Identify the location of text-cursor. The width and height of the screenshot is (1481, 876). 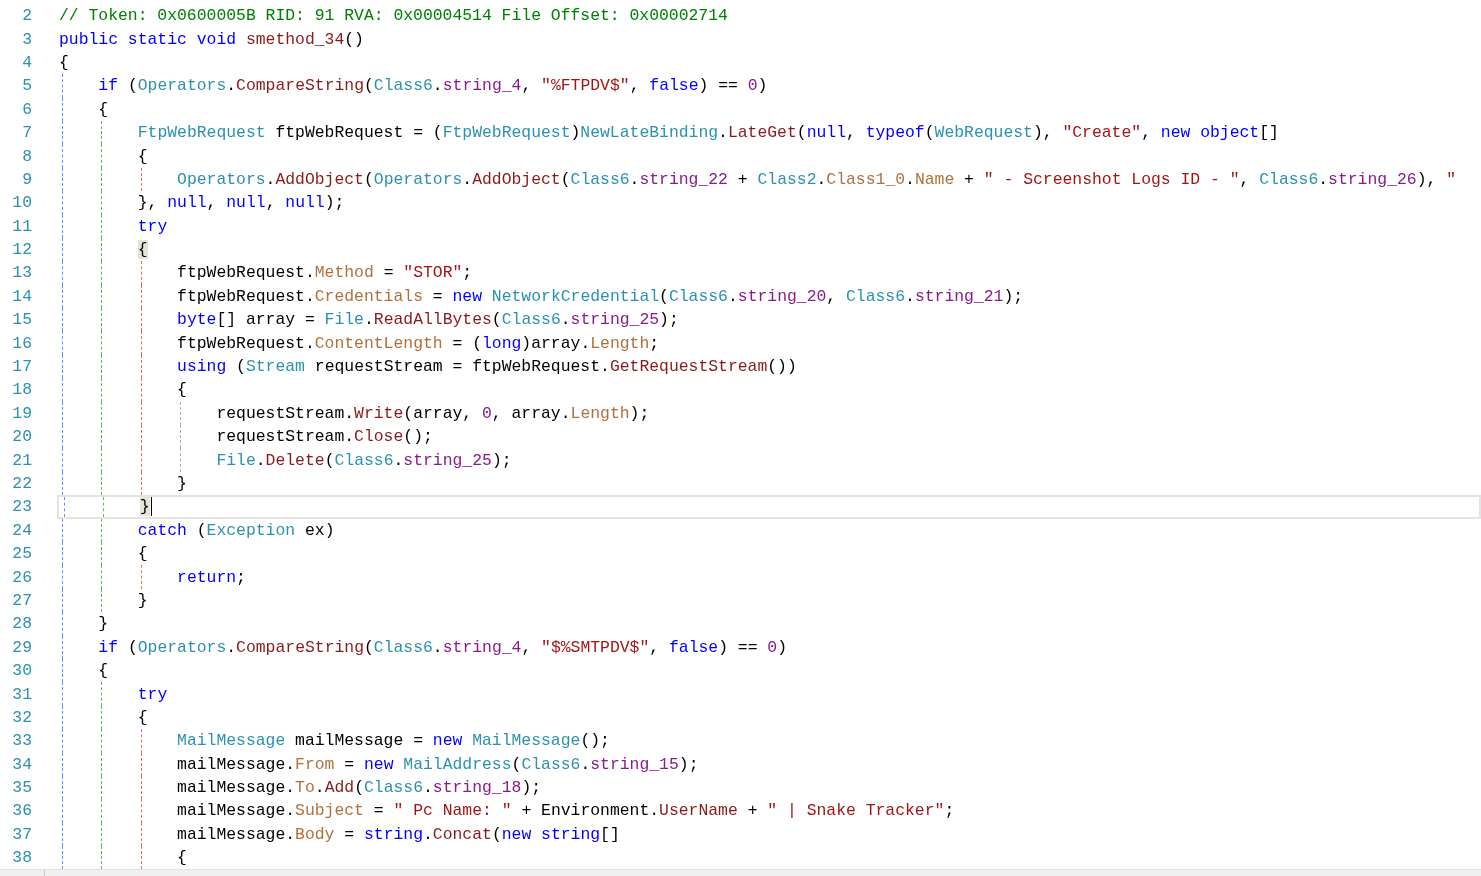
(151, 507).